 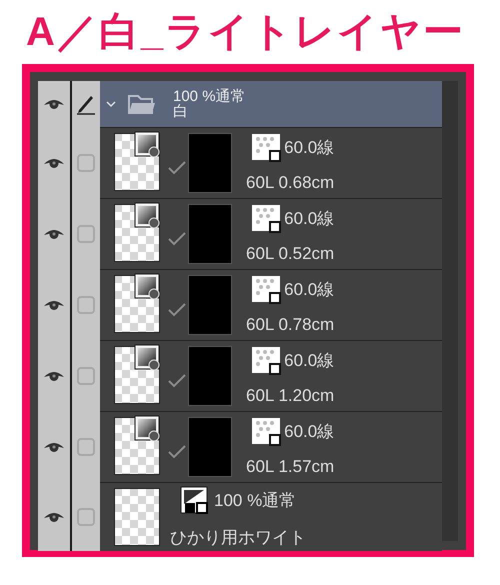 I want to click on chevron-down-icon, so click(x=111, y=104).